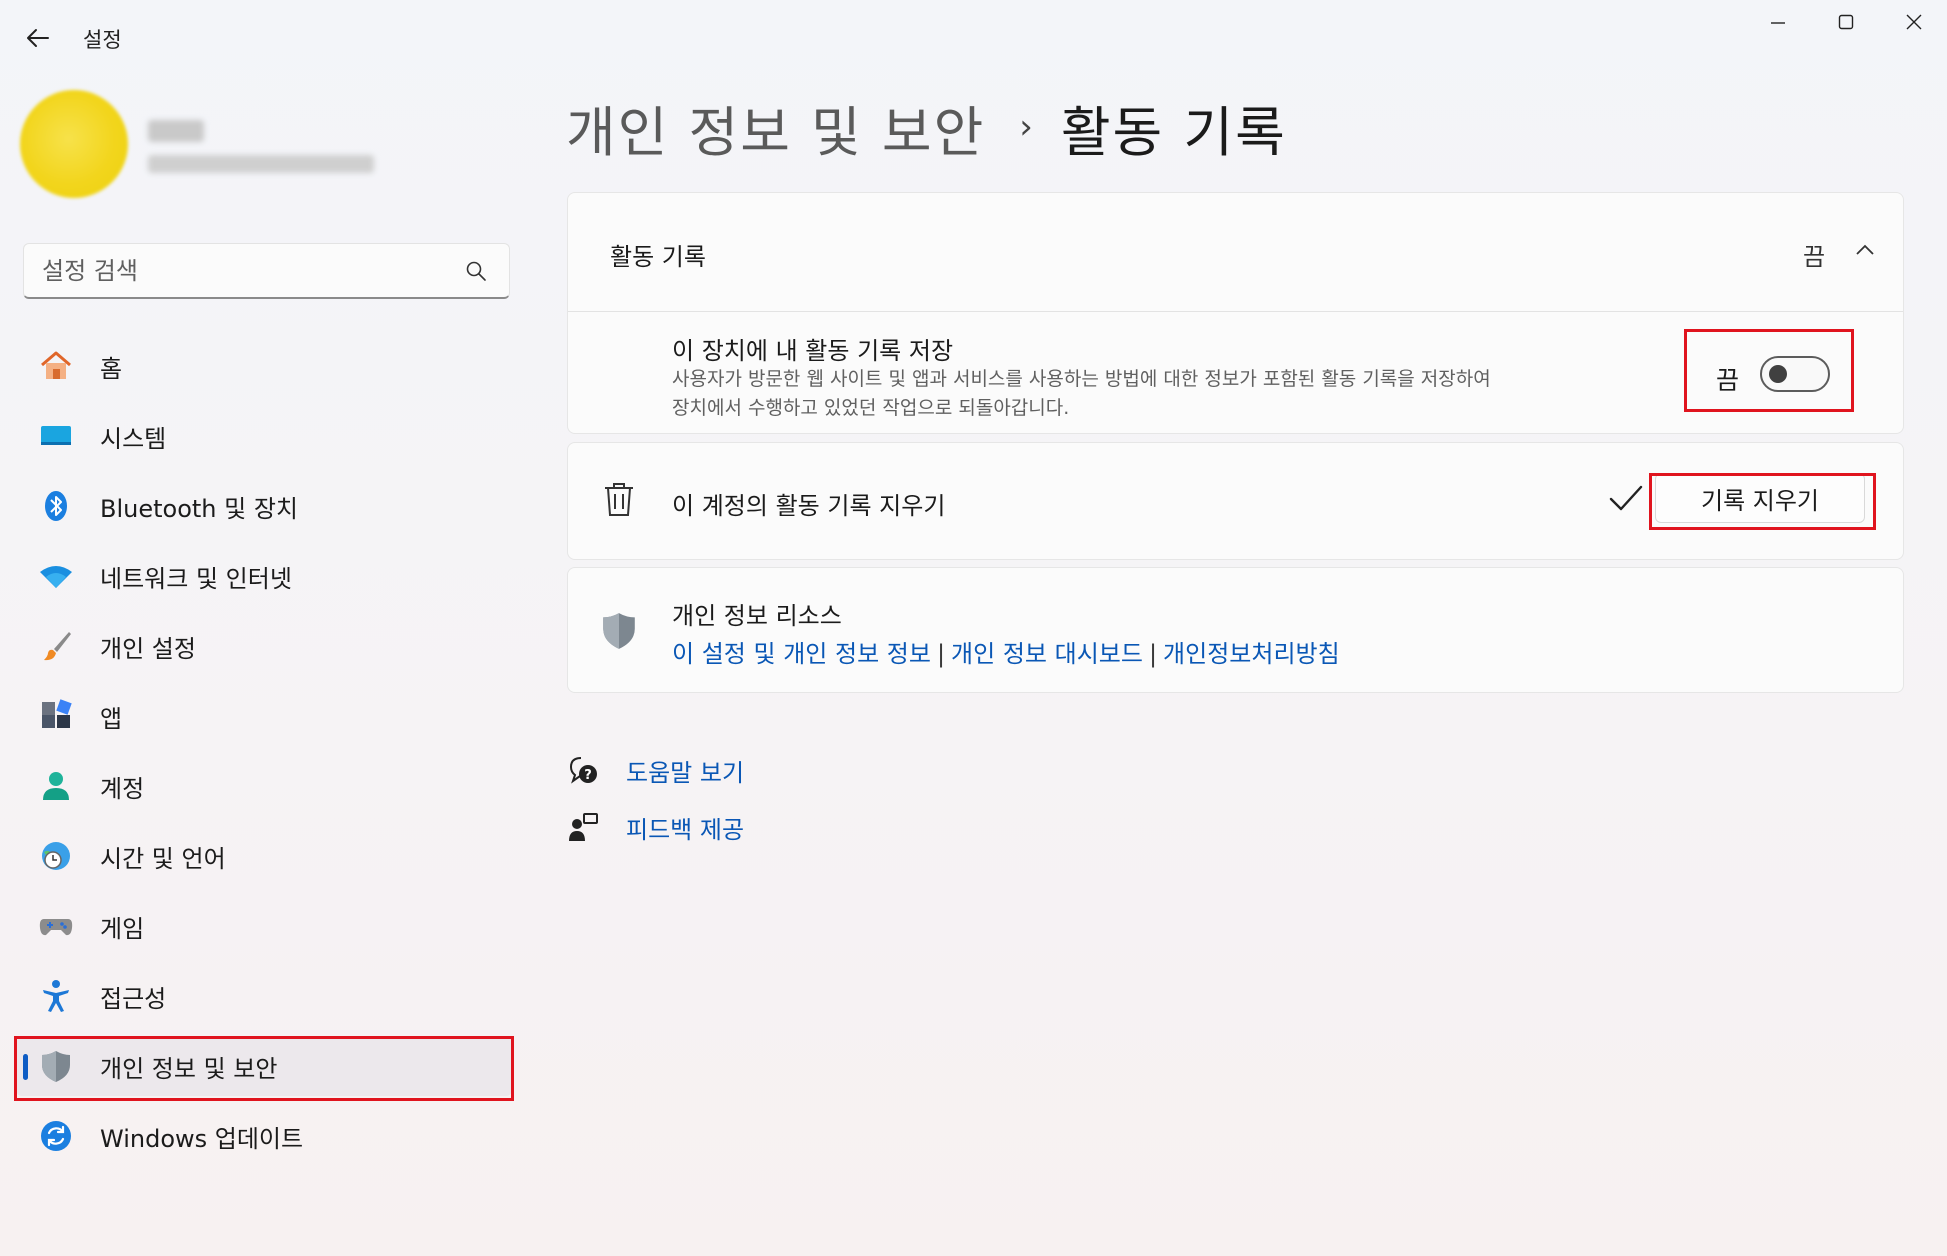 This screenshot has height=1256, width=1947. Describe the element at coordinates (583, 827) in the screenshot. I see `feedback-icon` at that location.